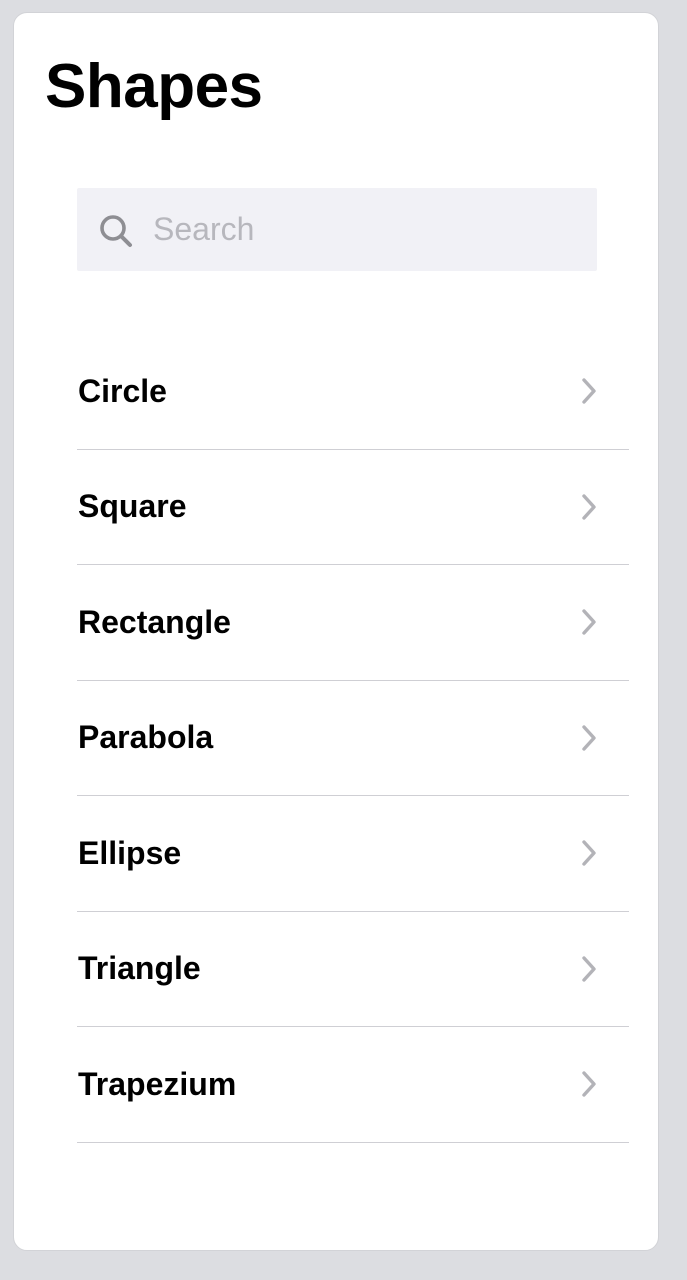 The image size is (687, 1280). I want to click on list-item-rectangle: Rectangle, so click(353, 623).